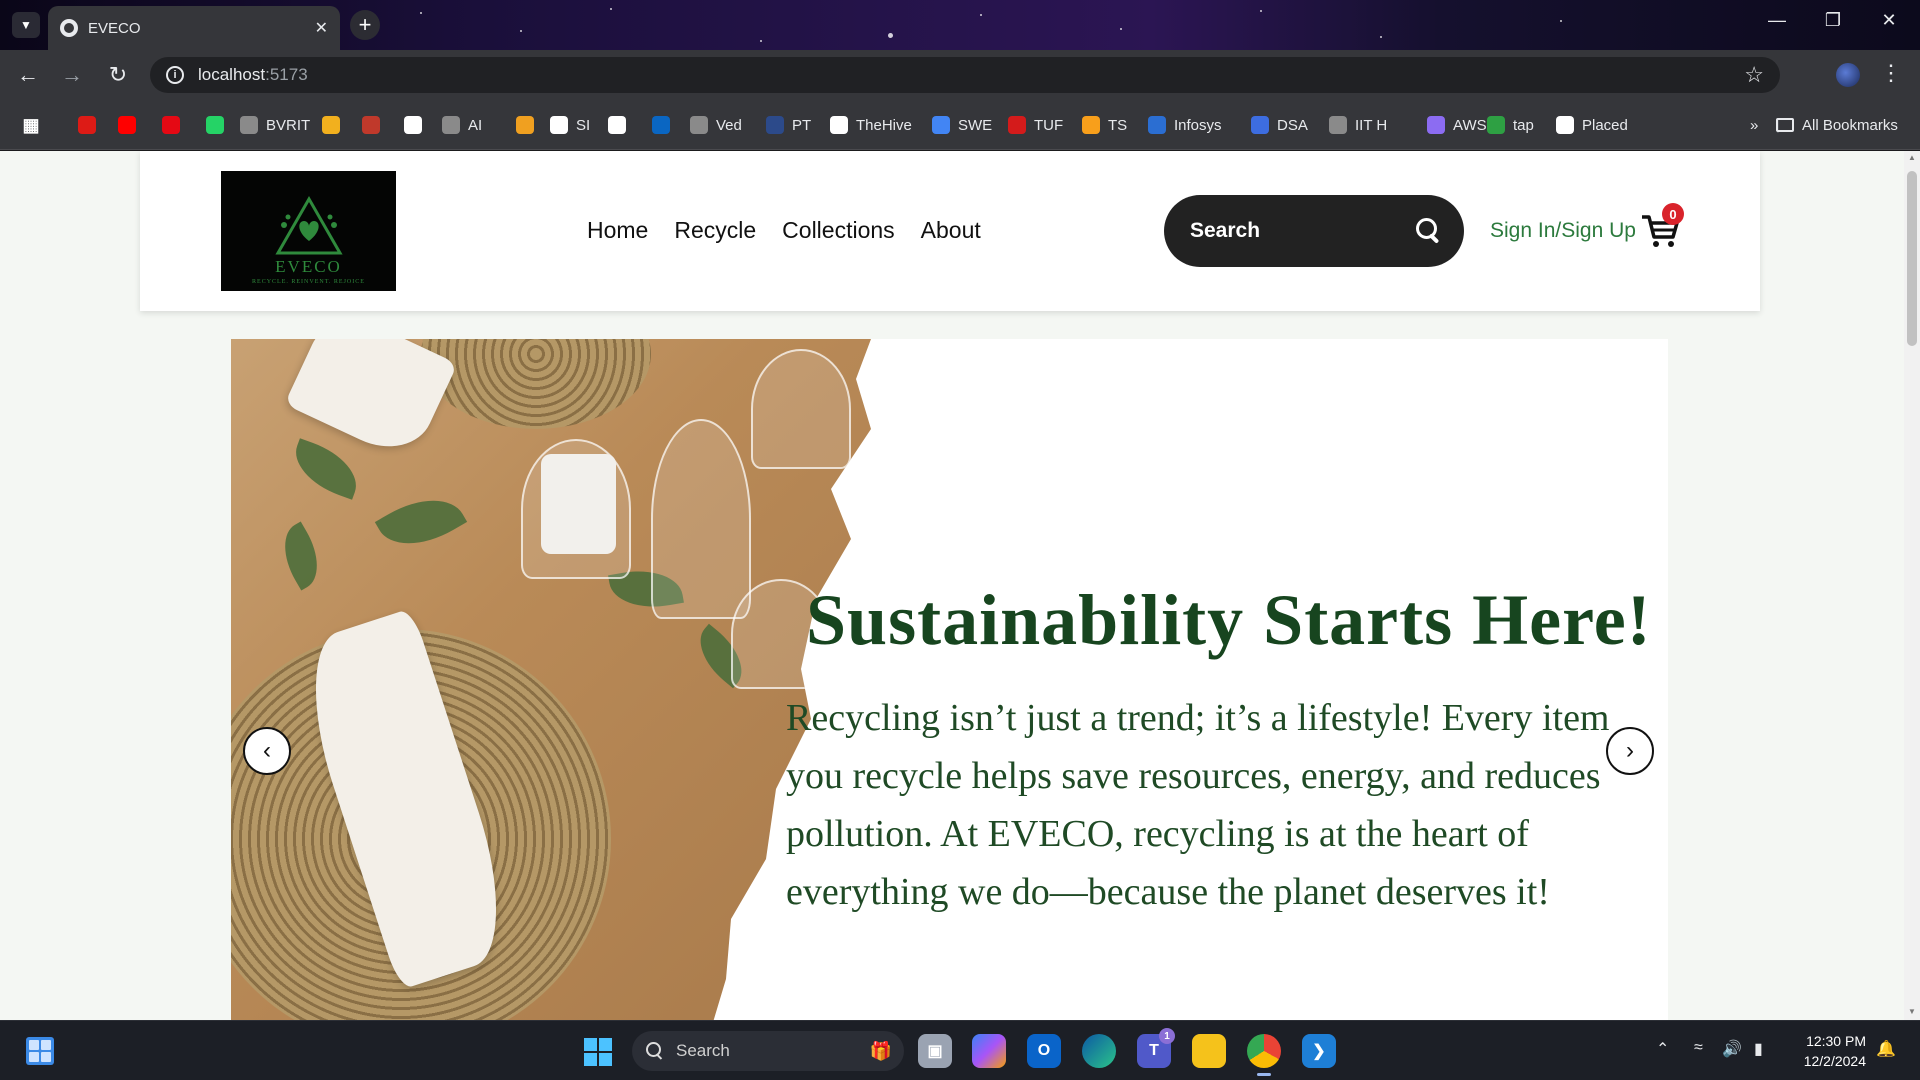 The width and height of the screenshot is (1920, 1080). I want to click on tab-eveco: EVECO ✕, so click(194, 28).